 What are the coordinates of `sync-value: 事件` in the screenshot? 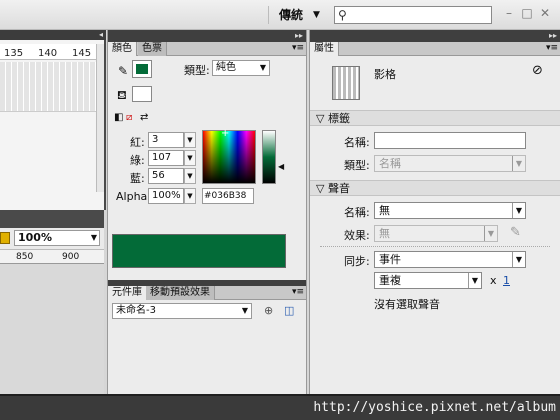 It's located at (390, 259).